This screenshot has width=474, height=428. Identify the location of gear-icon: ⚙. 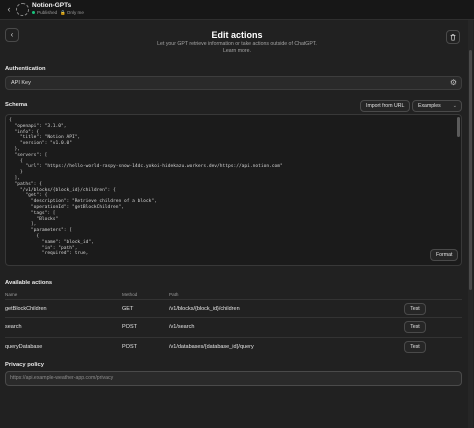
(453, 82).